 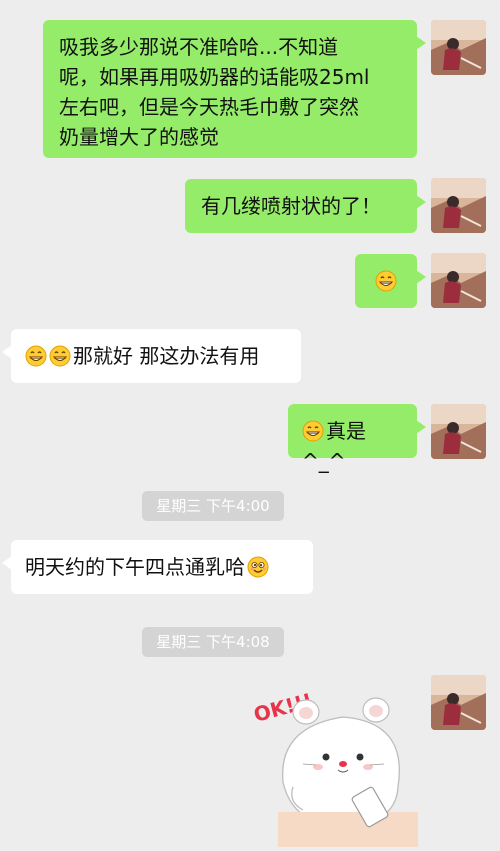 I want to click on message-line: 吸我多少那说不准哈哈...不知道, so click(x=199, y=47).